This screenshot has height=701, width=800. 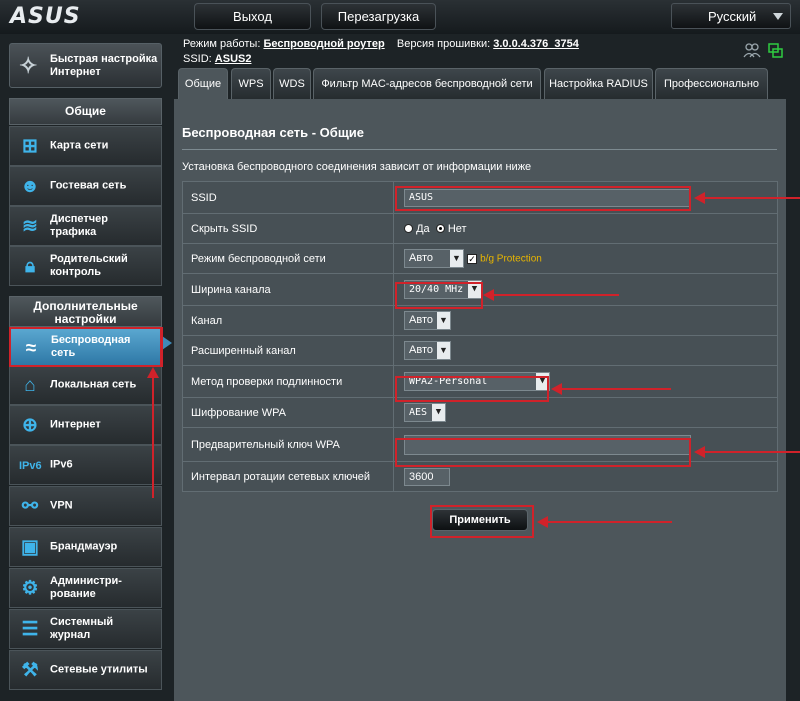 I want to click on sidebar-item-lan: ⌂ Локальная сеть, so click(x=85, y=385).